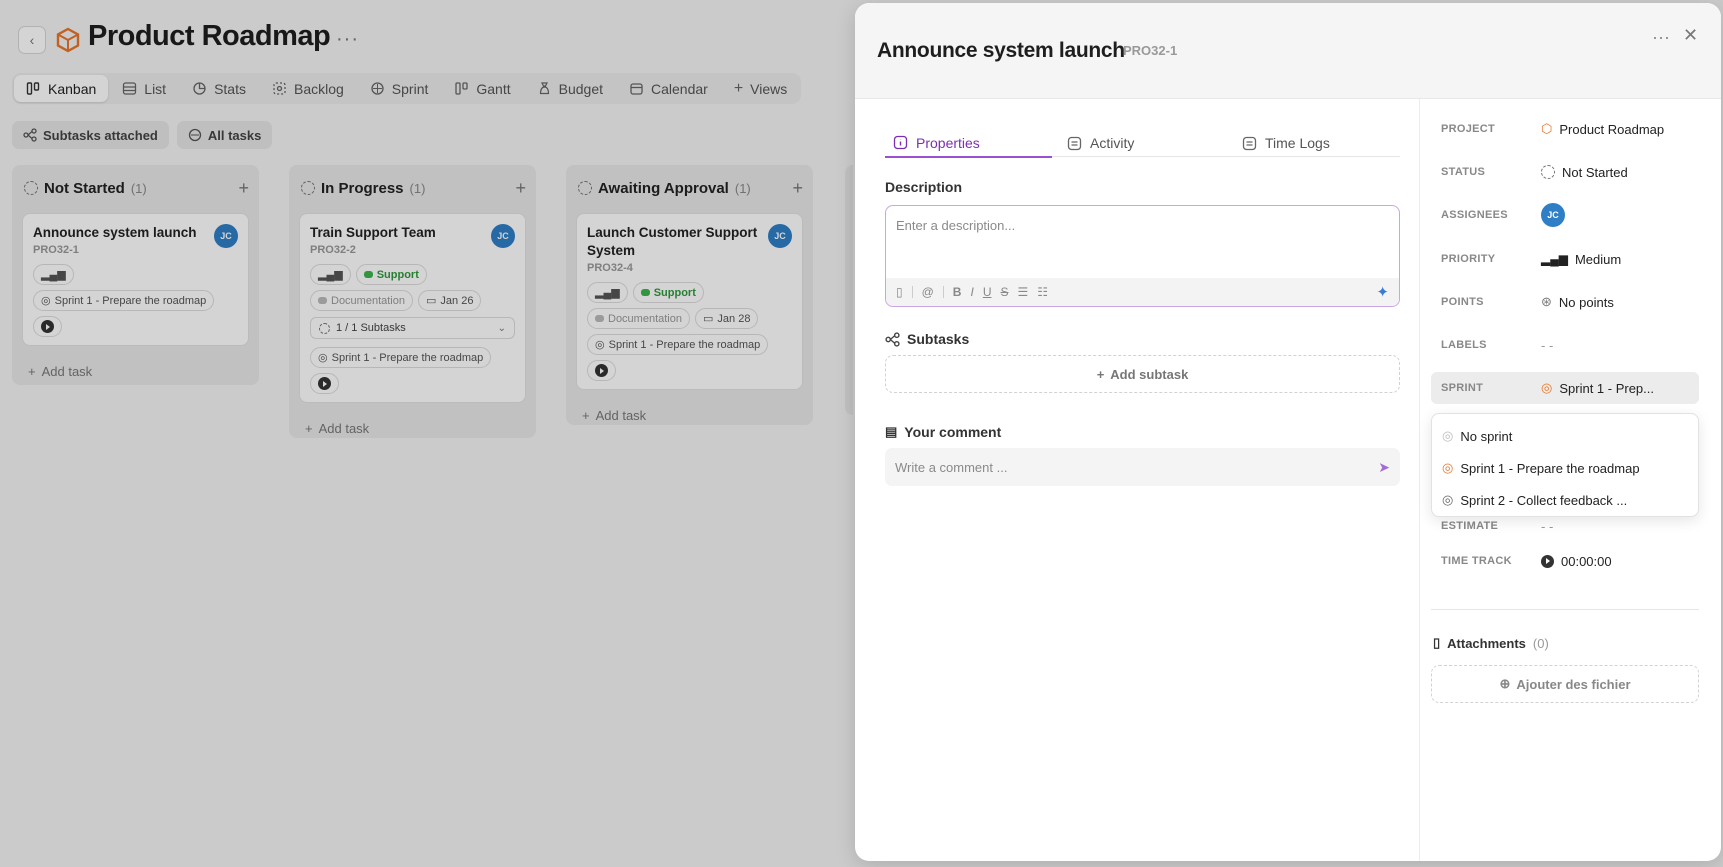 The image size is (1723, 867). Describe the element at coordinates (1546, 301) in the screenshot. I see `points-icon: ⊛` at that location.